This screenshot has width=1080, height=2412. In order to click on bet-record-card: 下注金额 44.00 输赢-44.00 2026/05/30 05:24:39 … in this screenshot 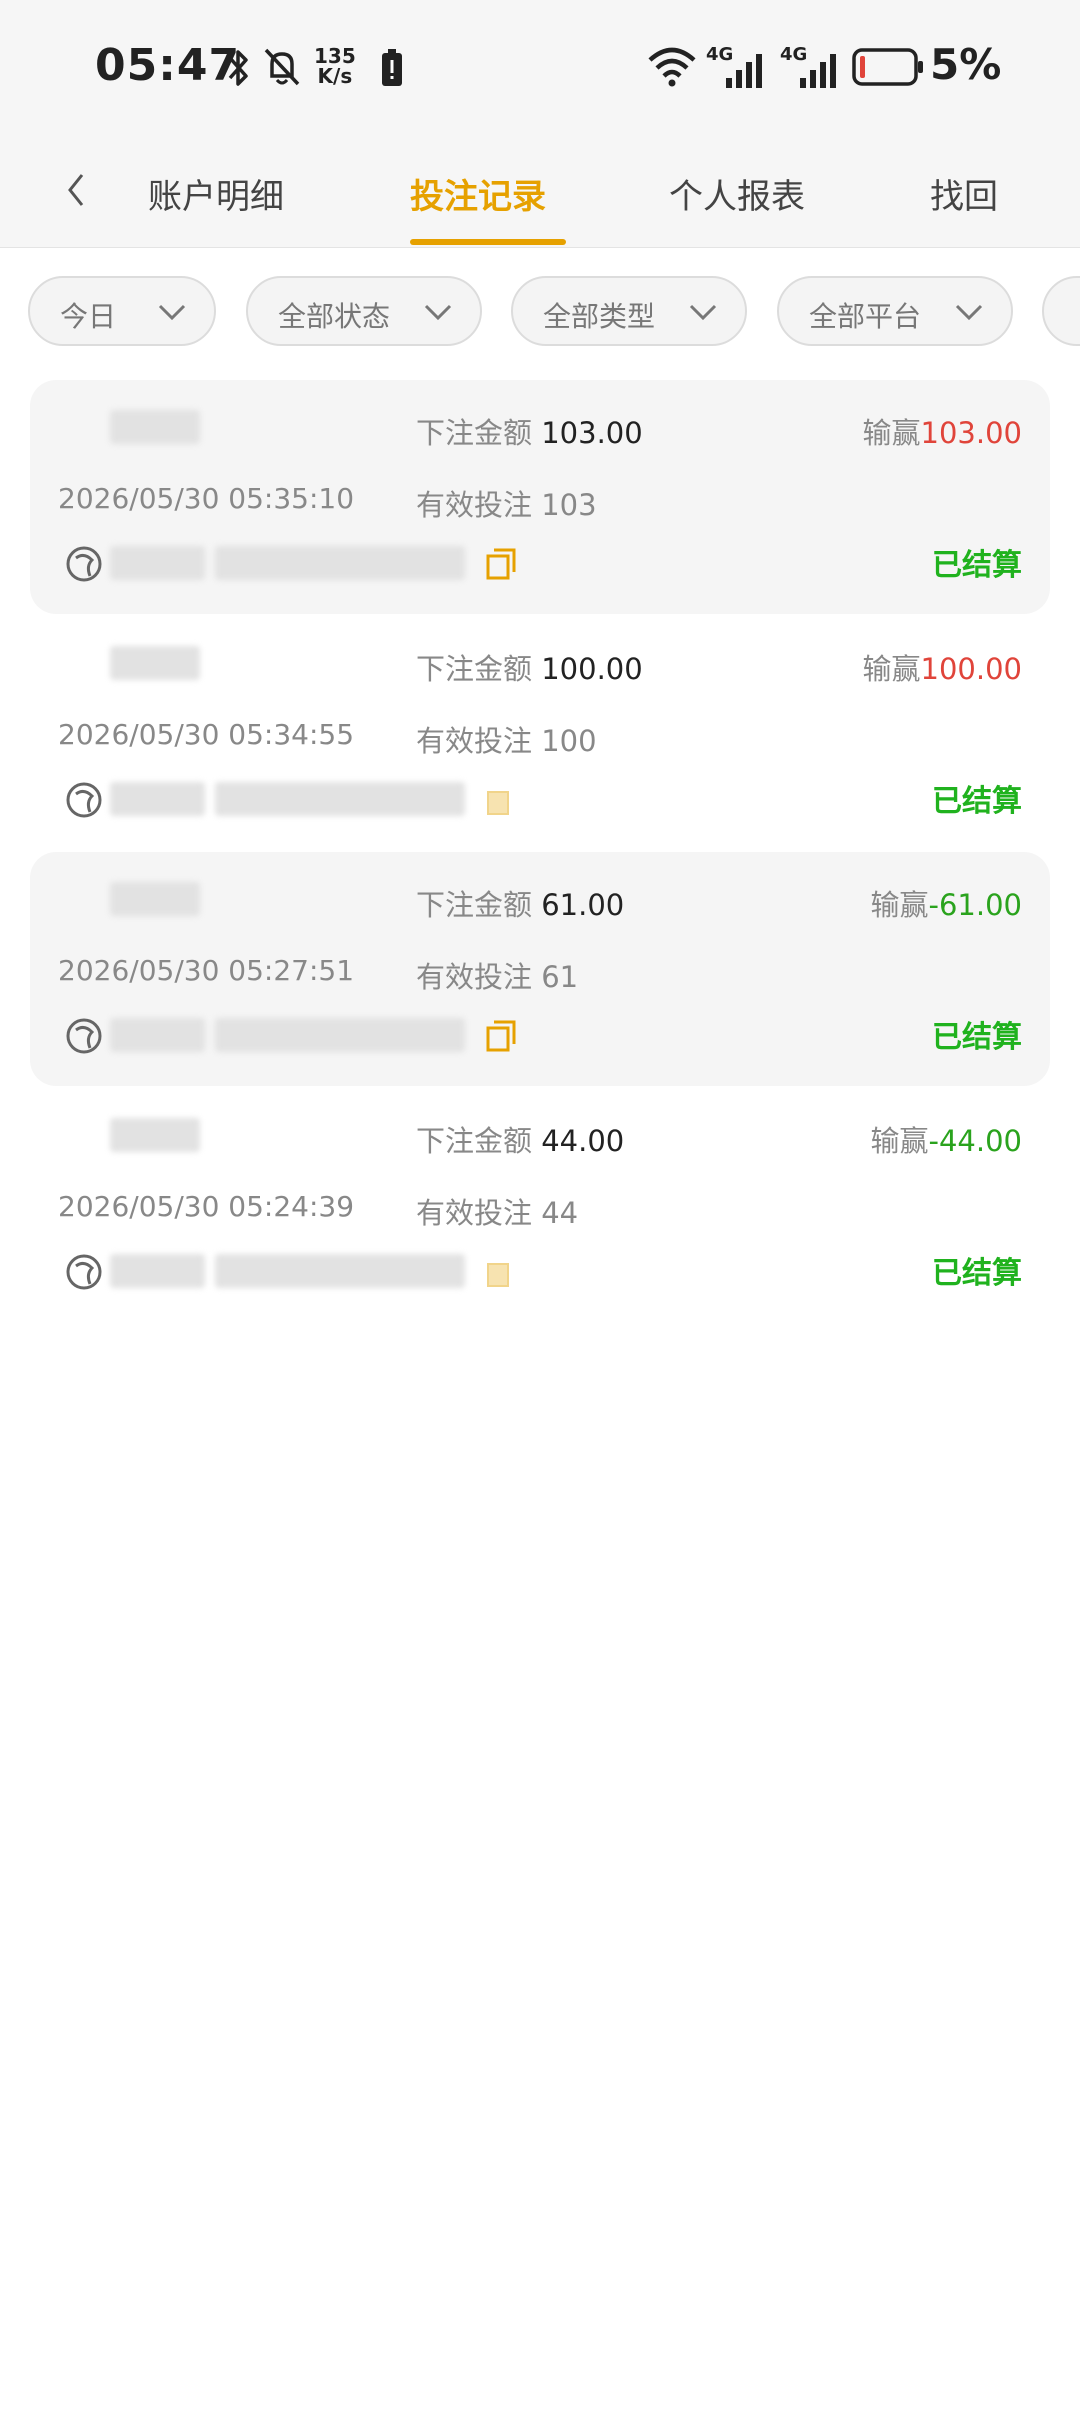, I will do `click(540, 1205)`.